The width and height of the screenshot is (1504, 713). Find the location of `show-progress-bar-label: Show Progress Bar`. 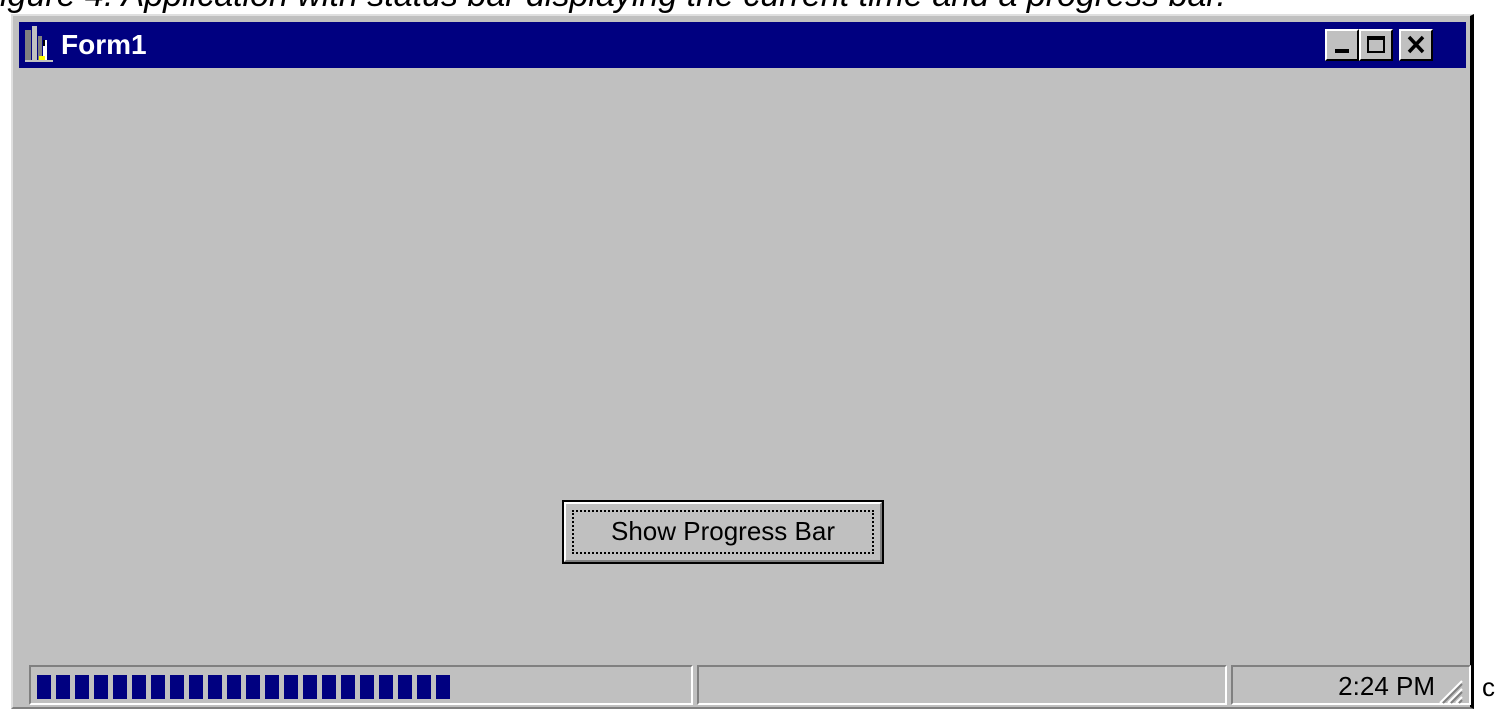

show-progress-bar-label: Show Progress Bar is located at coordinates (723, 531).